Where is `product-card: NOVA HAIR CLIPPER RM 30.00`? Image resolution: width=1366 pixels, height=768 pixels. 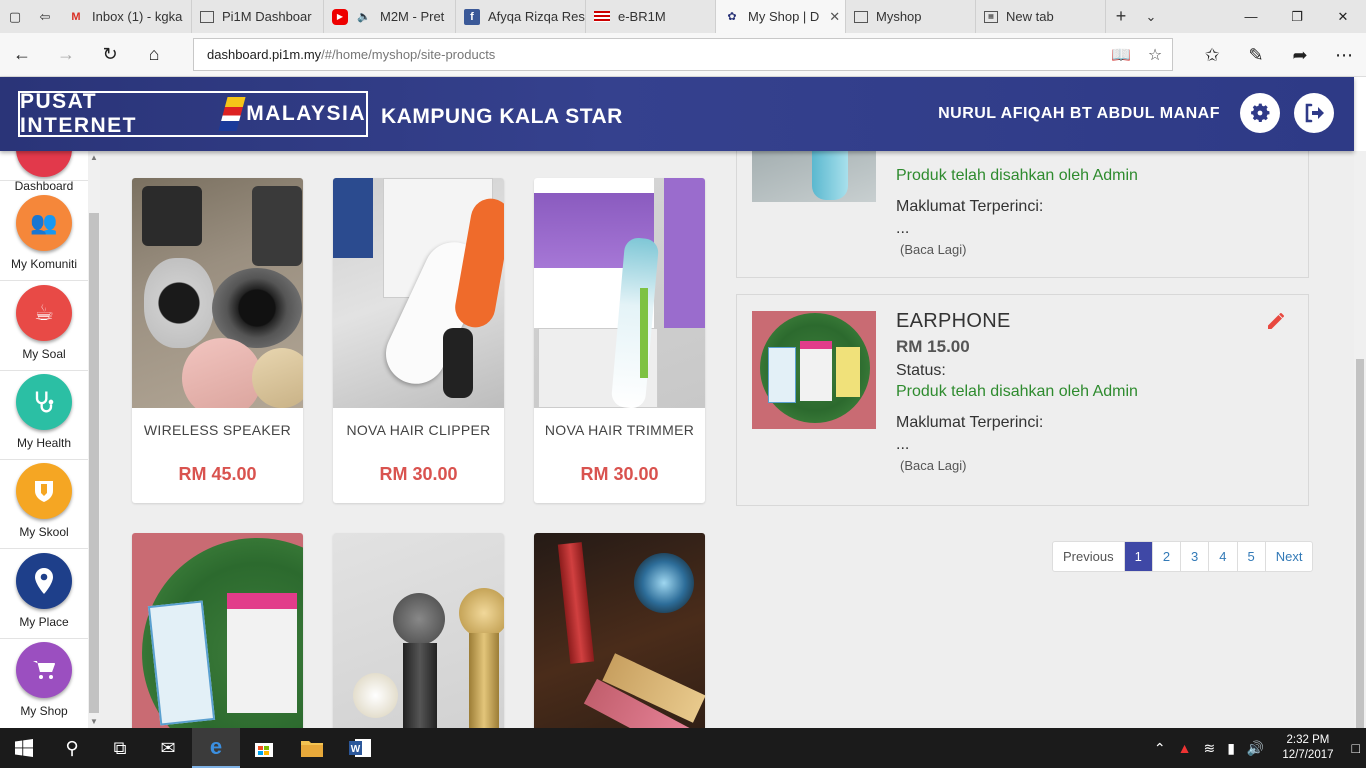
product-card: NOVA HAIR CLIPPER RM 30.00 is located at coordinates (418, 340).